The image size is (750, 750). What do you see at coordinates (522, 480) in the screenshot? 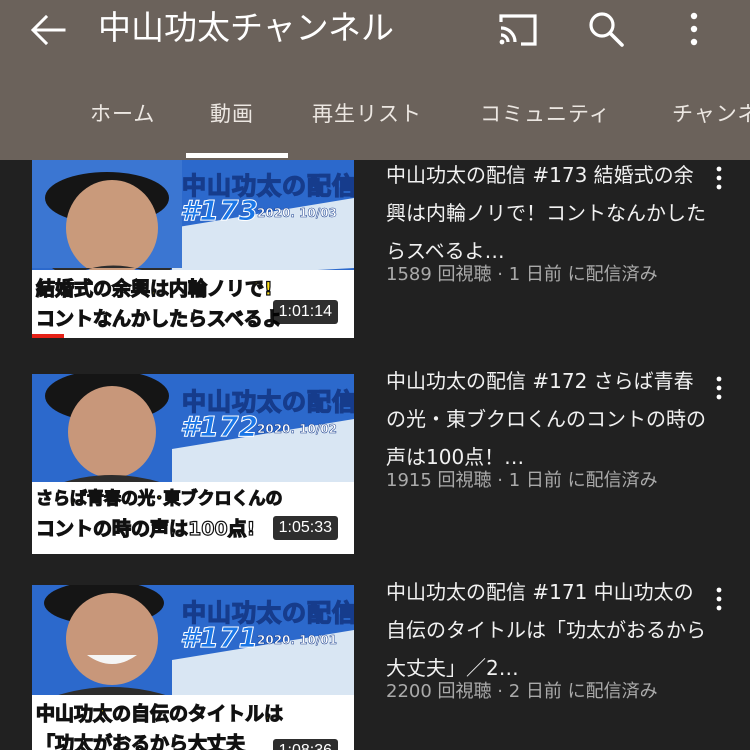
I see `video-stats: 1915 回視聴 · 1 日前 に配信済み` at bounding box center [522, 480].